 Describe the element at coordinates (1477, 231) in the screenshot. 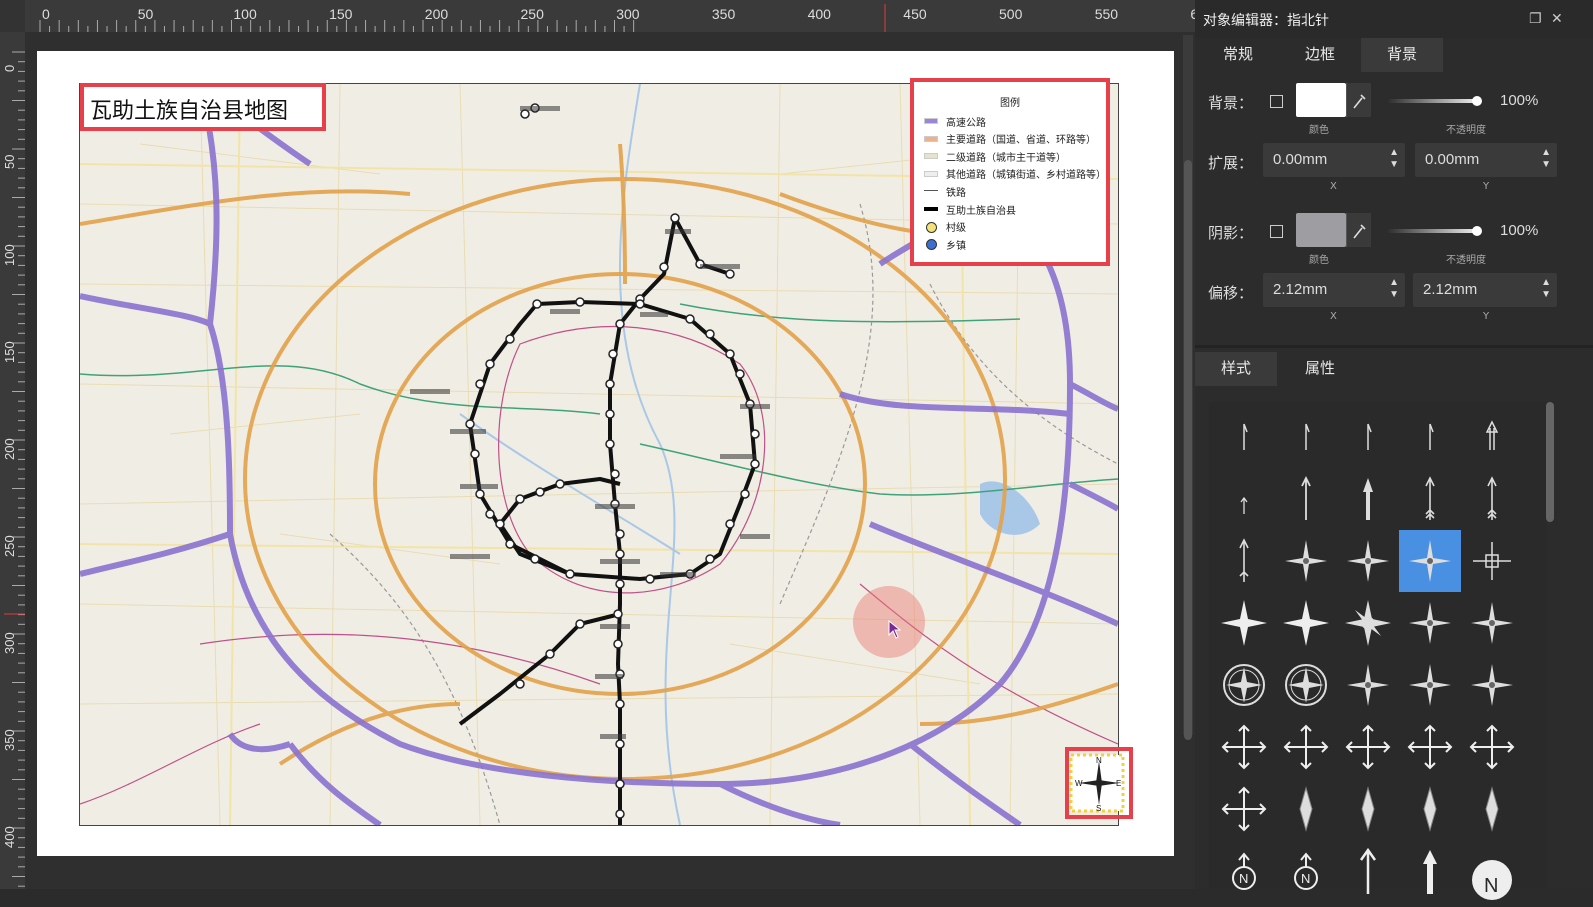

I see `shadow-opacity-knob` at that location.